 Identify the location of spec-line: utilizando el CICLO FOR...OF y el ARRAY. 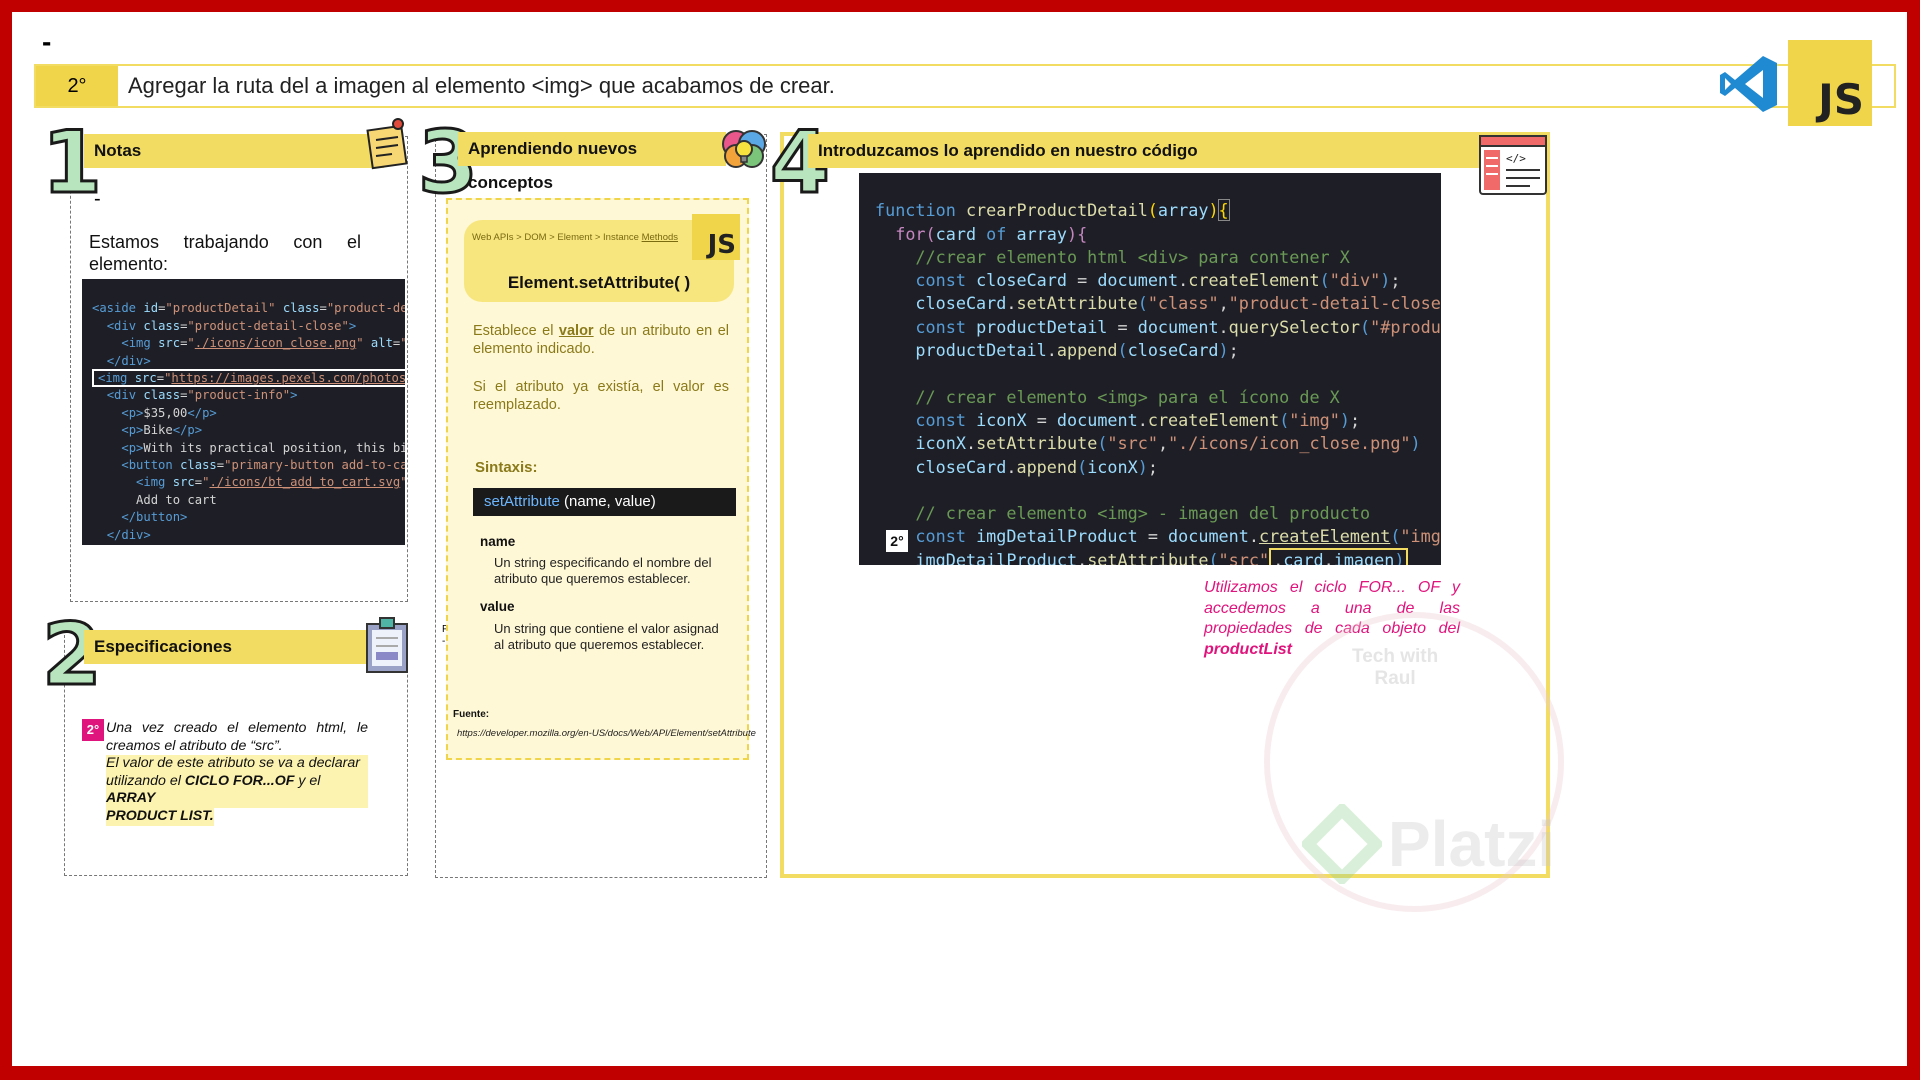
(237, 790).